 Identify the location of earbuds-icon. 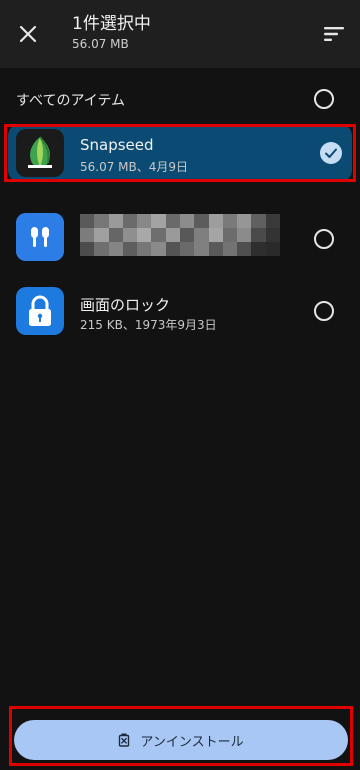
(40, 237).